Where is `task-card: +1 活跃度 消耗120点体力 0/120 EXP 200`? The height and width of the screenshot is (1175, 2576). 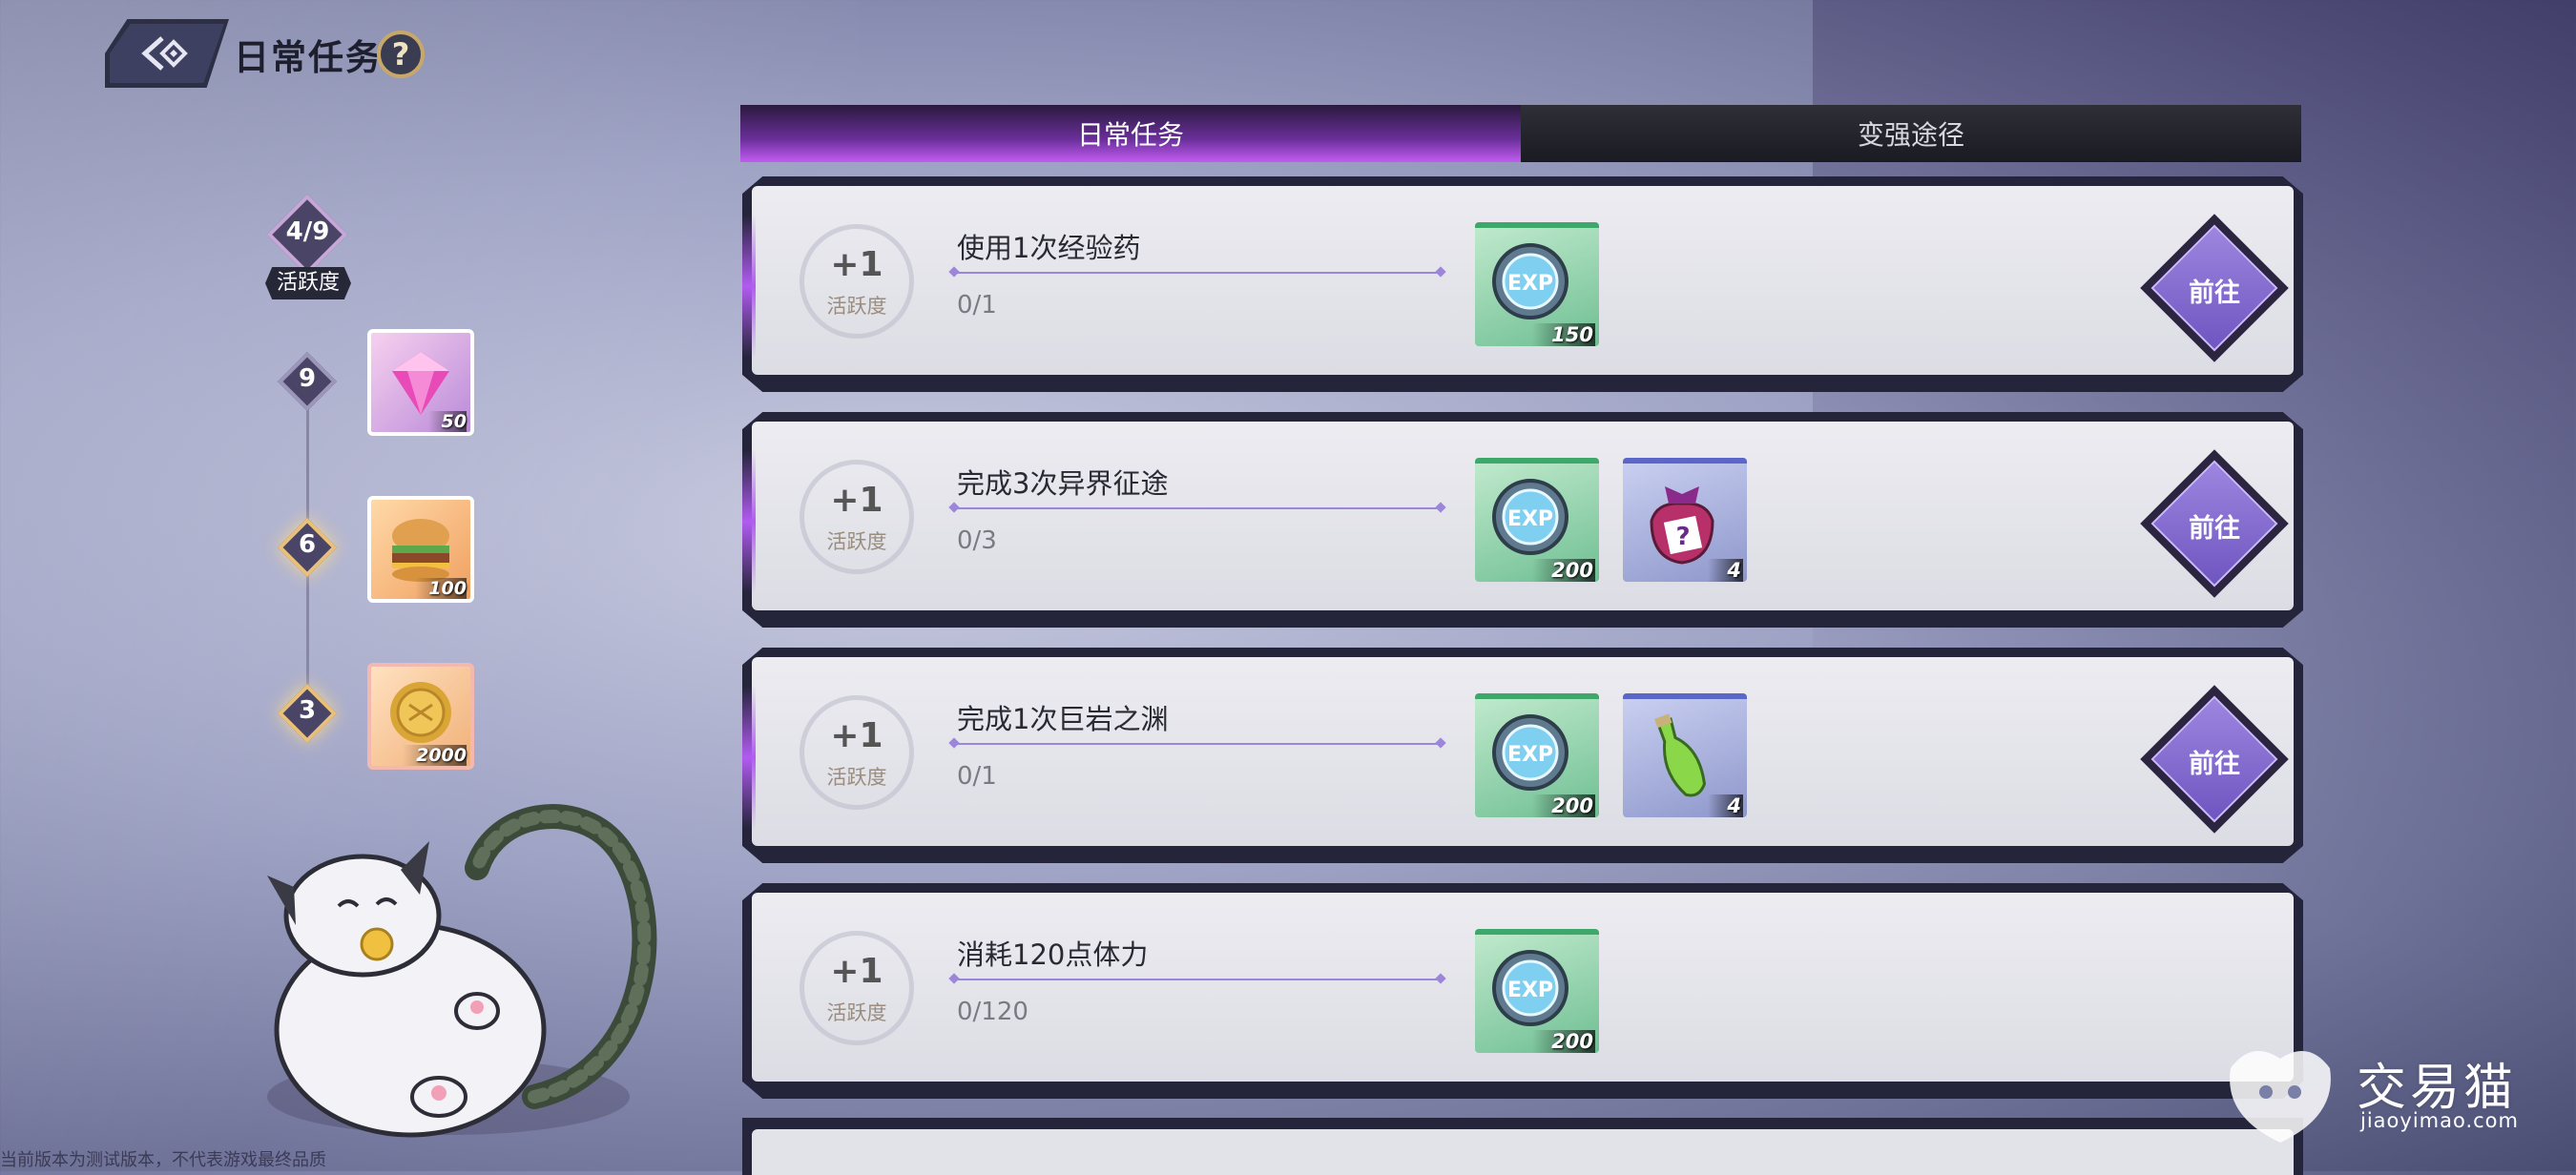 task-card: +1 活跃度 消耗120点体力 0/120 EXP 200 is located at coordinates (1522, 991).